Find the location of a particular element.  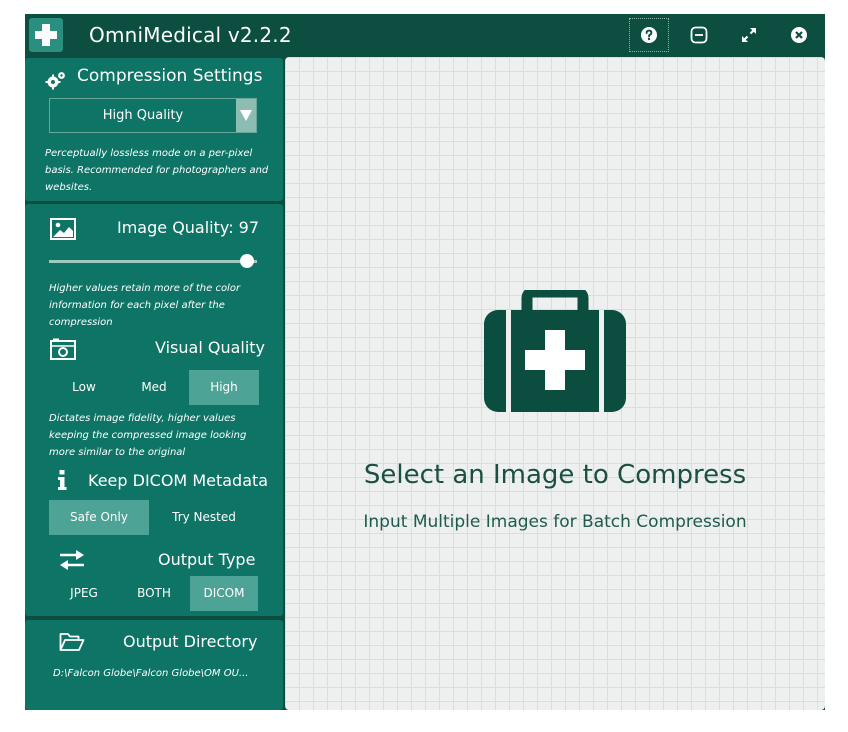

close-icon is located at coordinates (799, 35).